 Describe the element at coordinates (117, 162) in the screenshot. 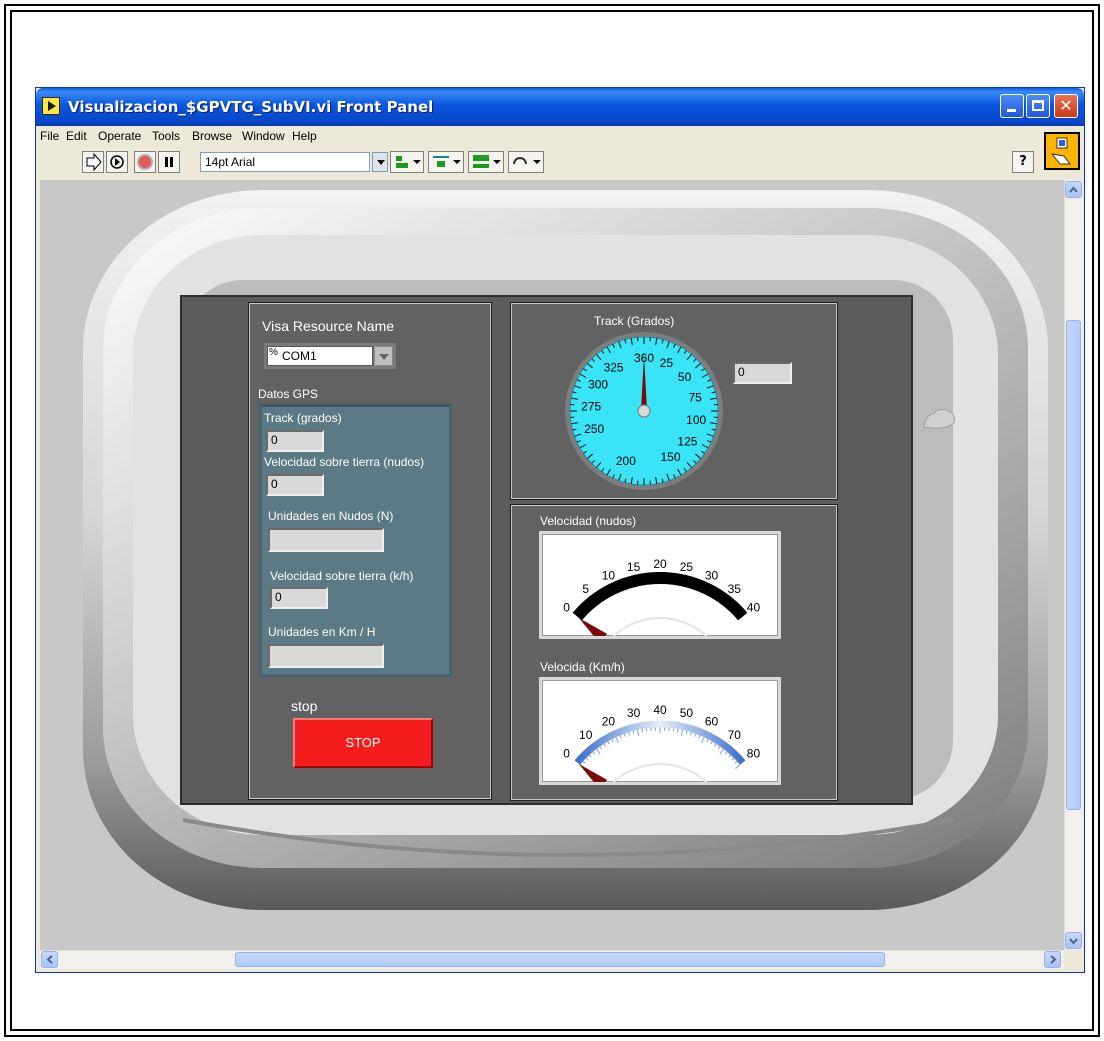

I see `run-continuously-button` at that location.